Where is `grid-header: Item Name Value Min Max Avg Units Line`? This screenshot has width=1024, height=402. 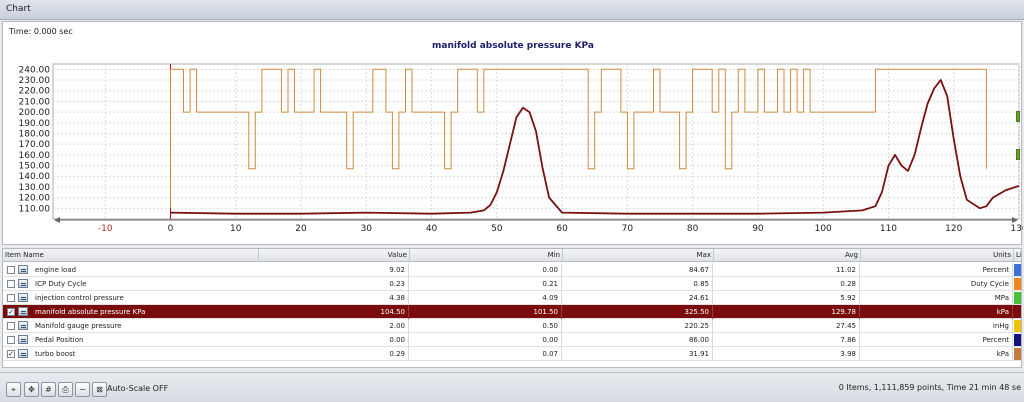
grid-header: Item Name Value Min Max Avg Units Line is located at coordinates (512, 255).